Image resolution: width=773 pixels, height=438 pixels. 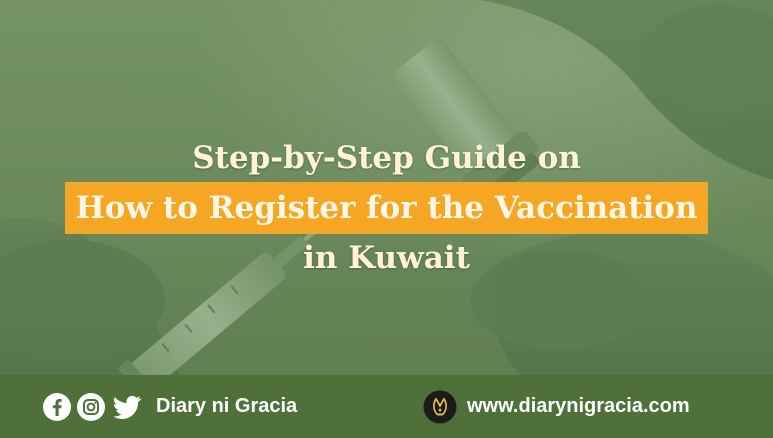 What do you see at coordinates (226, 406) in the screenshot?
I see `brand-name: Diary ni Gracia` at bounding box center [226, 406].